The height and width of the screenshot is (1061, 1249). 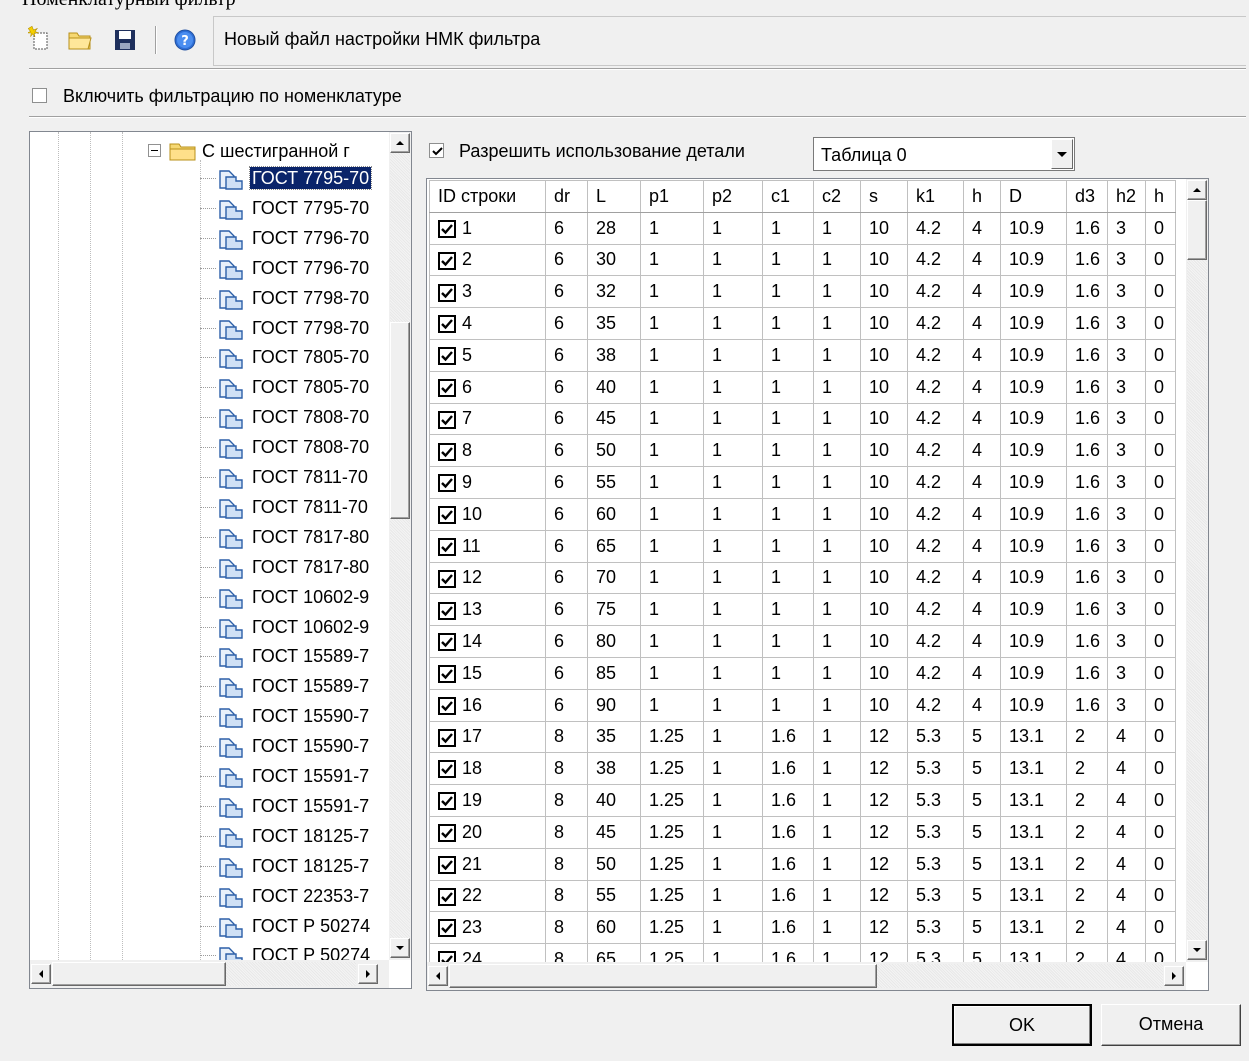 I want to click on table-cell: 2, so click(x=1087, y=832).